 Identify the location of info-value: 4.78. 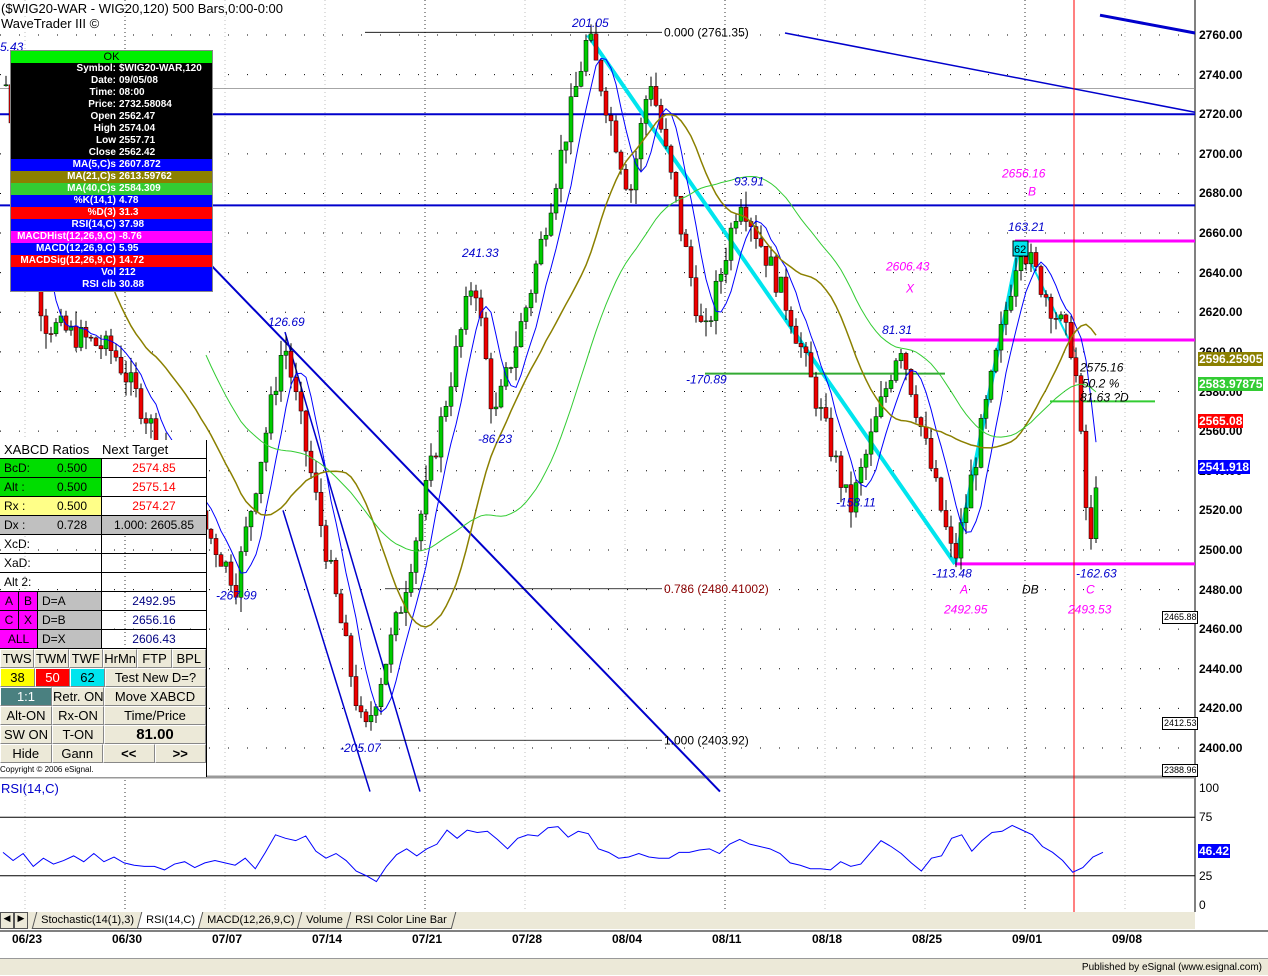
(129, 200).